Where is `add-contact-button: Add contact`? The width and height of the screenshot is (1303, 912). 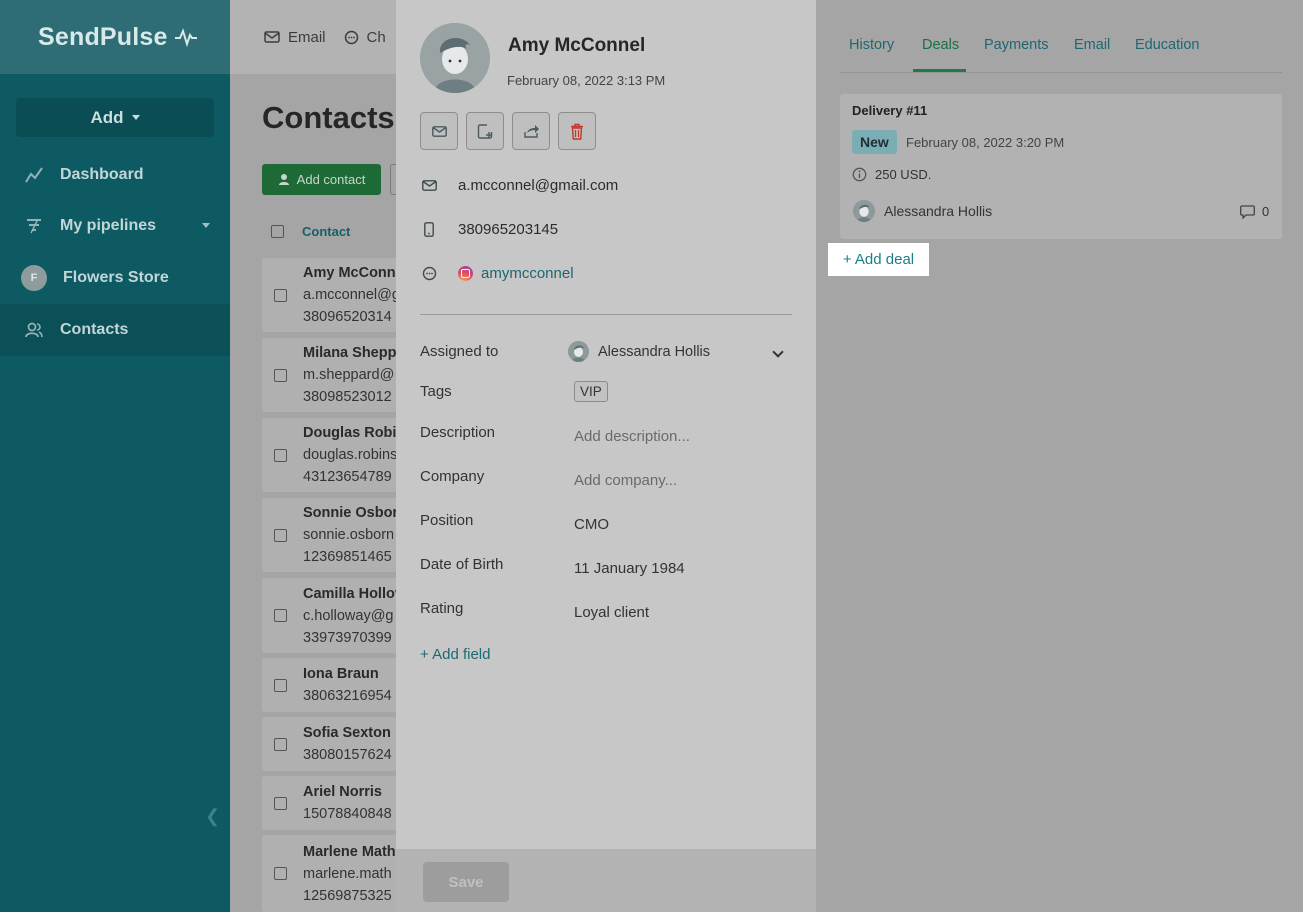 add-contact-button: Add contact is located at coordinates (321, 179).